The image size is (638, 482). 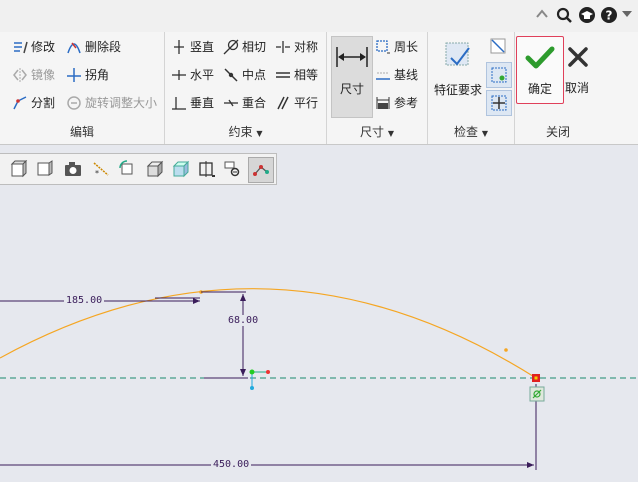 What do you see at coordinates (542, 14) in the screenshot?
I see `collapse-up-icon` at bounding box center [542, 14].